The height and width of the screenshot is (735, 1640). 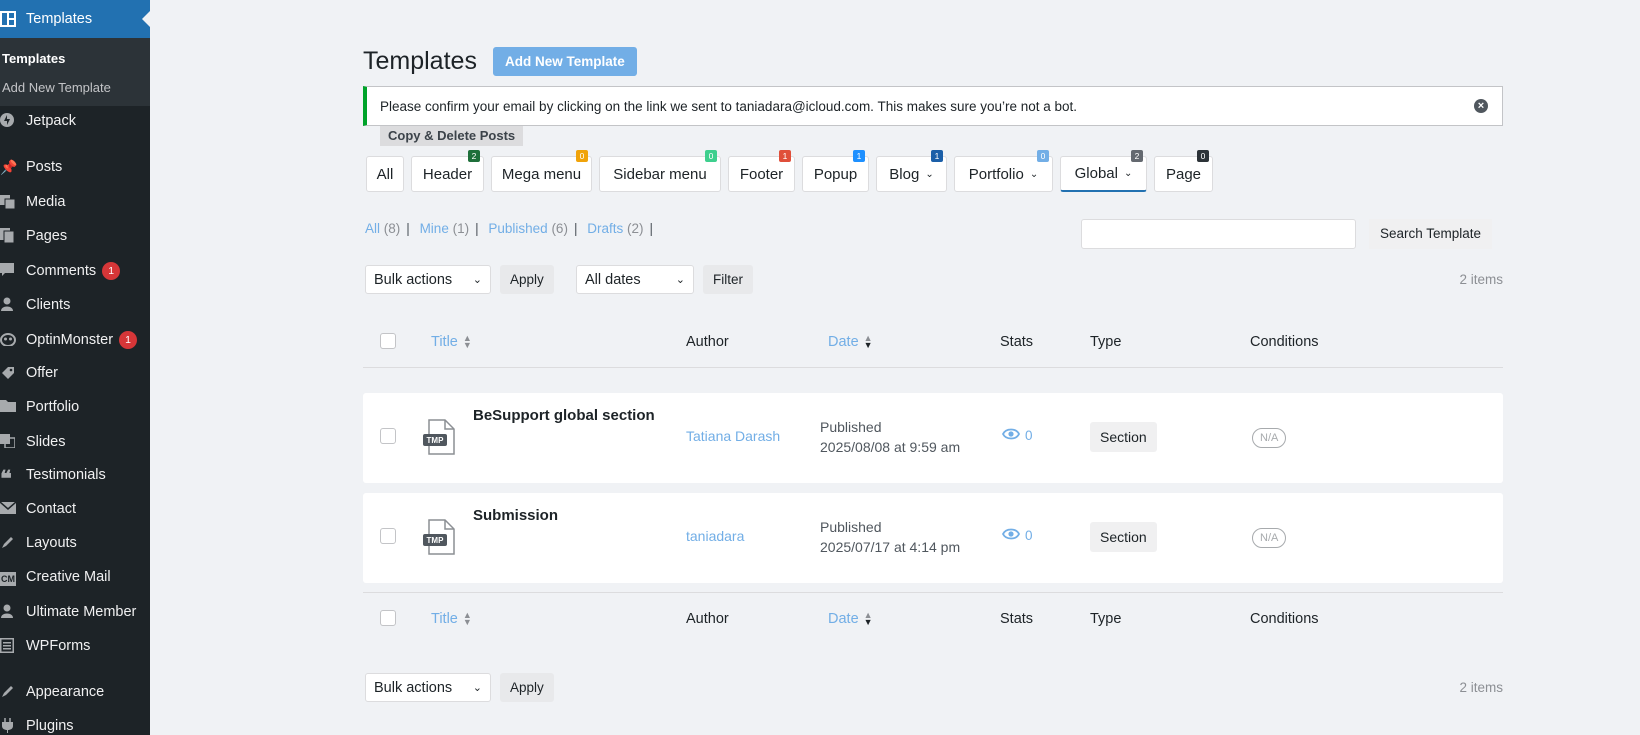 I want to click on sidebar-item-jetpack: Jetpack, so click(x=75, y=121).